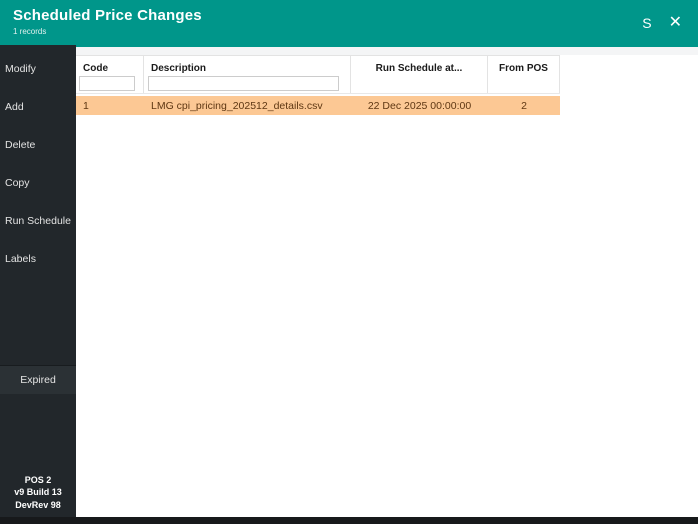  What do you see at coordinates (387, 51) in the screenshot?
I see `grid-top-strip` at bounding box center [387, 51].